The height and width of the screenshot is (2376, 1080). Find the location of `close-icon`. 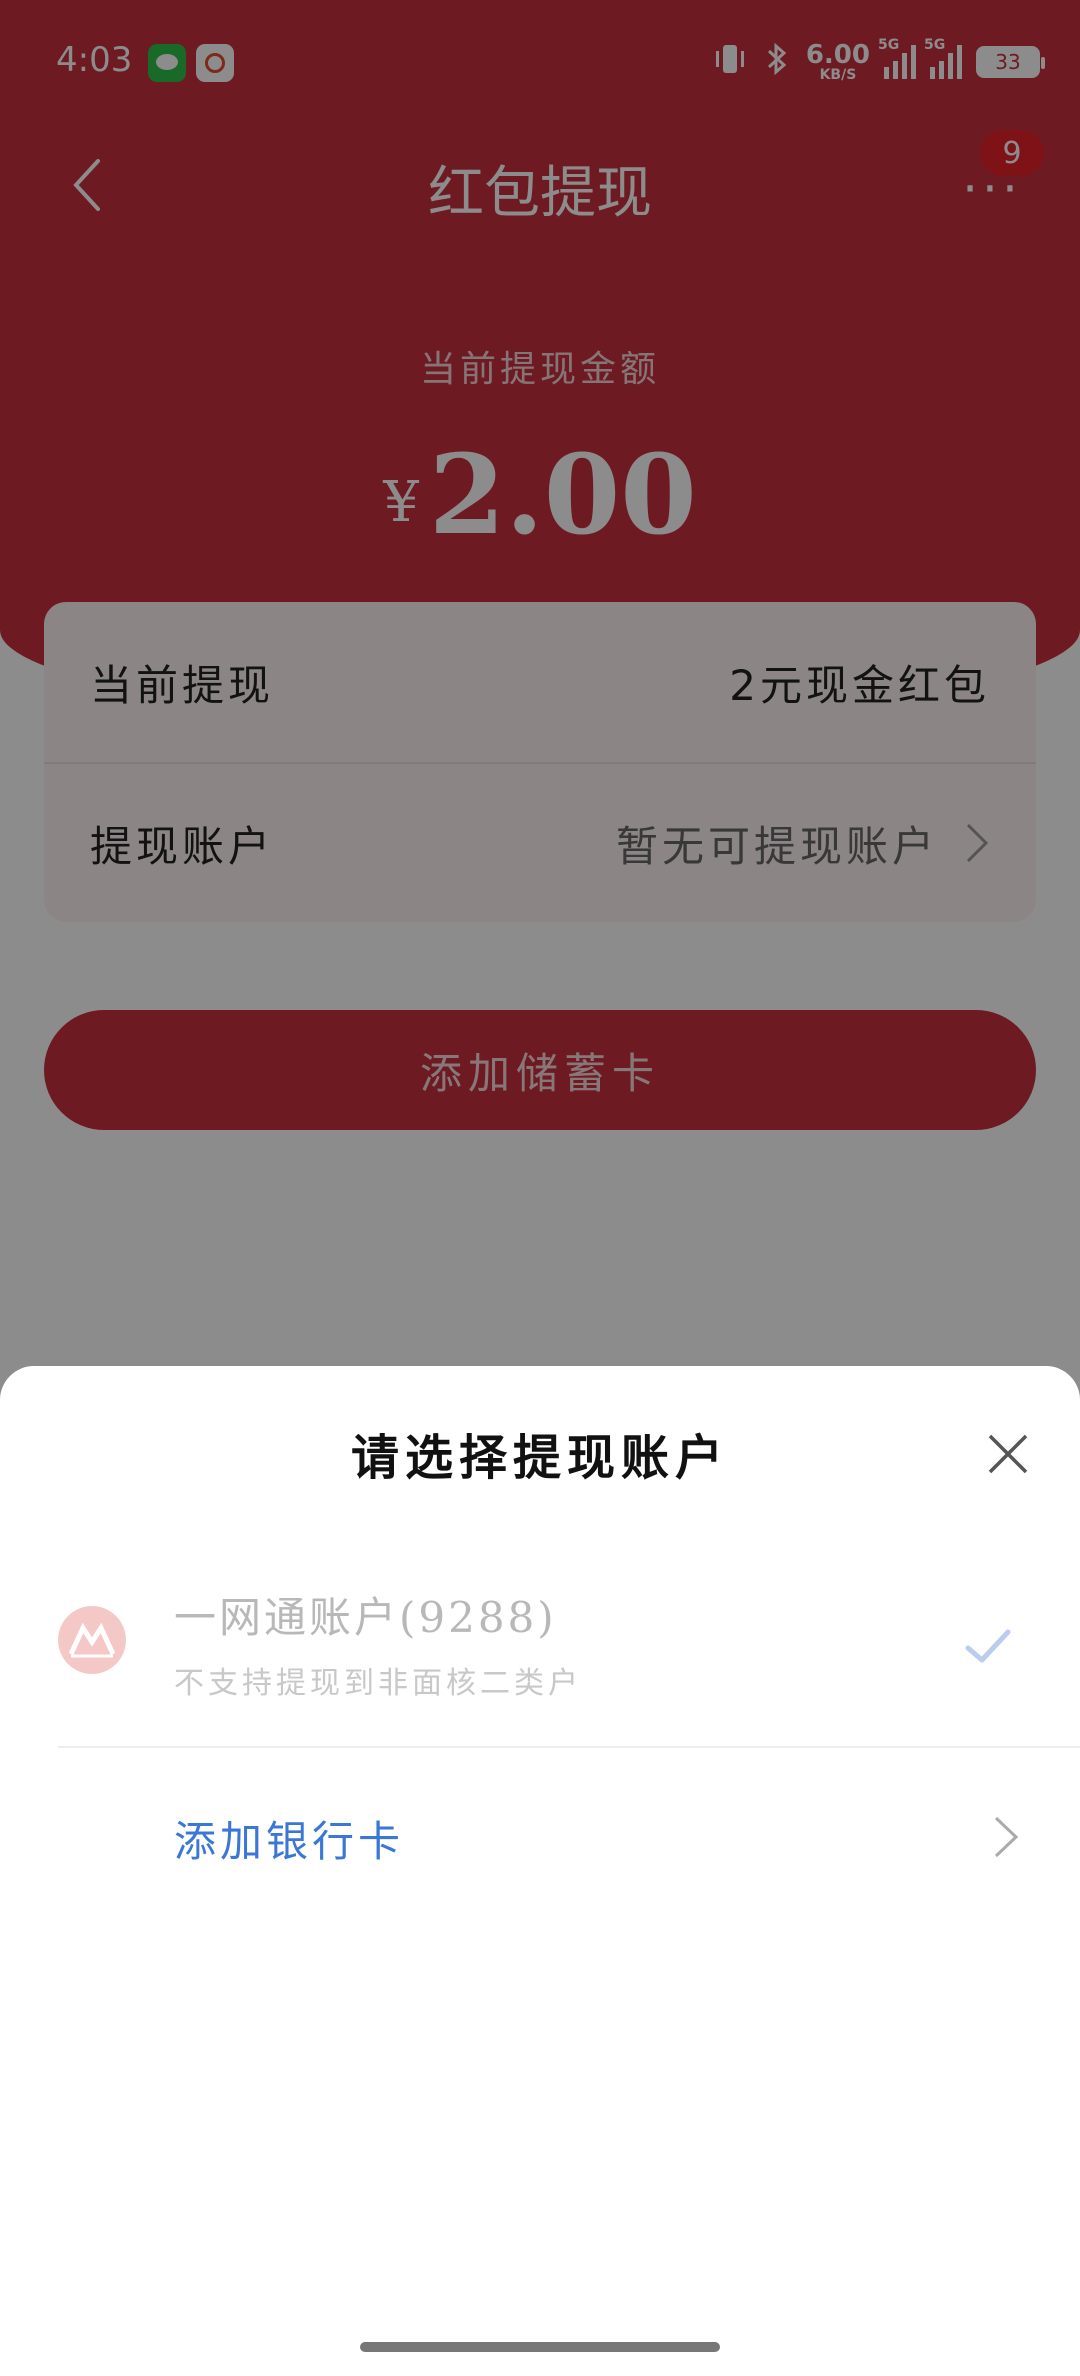

close-icon is located at coordinates (1008, 1454).